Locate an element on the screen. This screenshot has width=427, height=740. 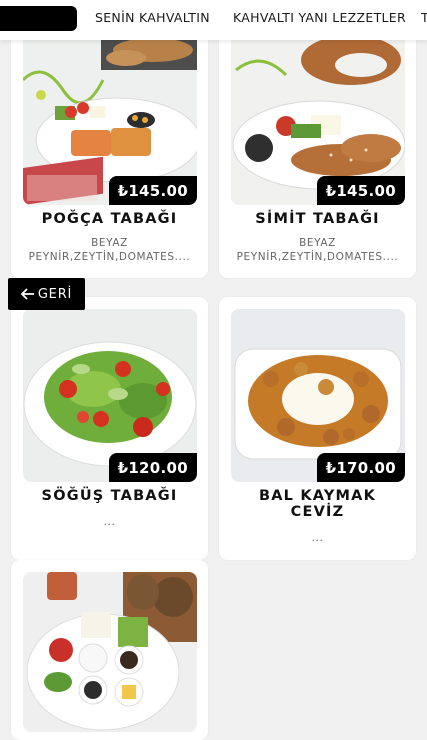
price-badge: ₺120.00 is located at coordinates (152, 467).